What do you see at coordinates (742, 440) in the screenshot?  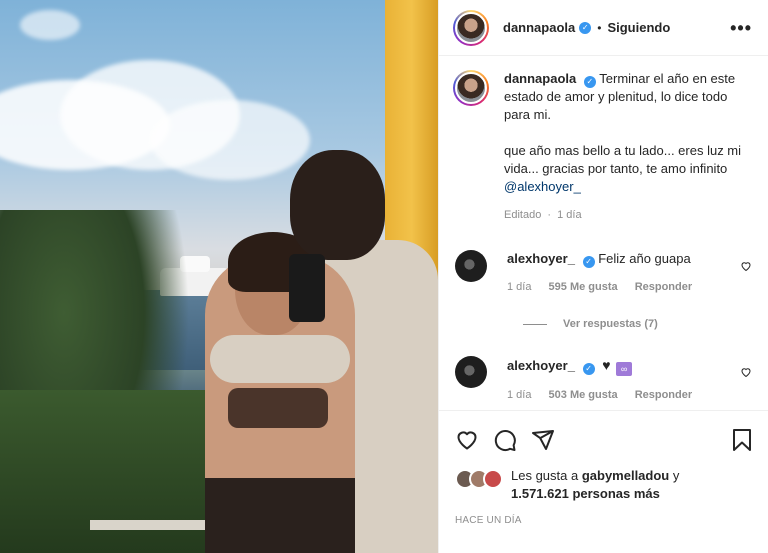 I see `bookmark-icon` at bounding box center [742, 440].